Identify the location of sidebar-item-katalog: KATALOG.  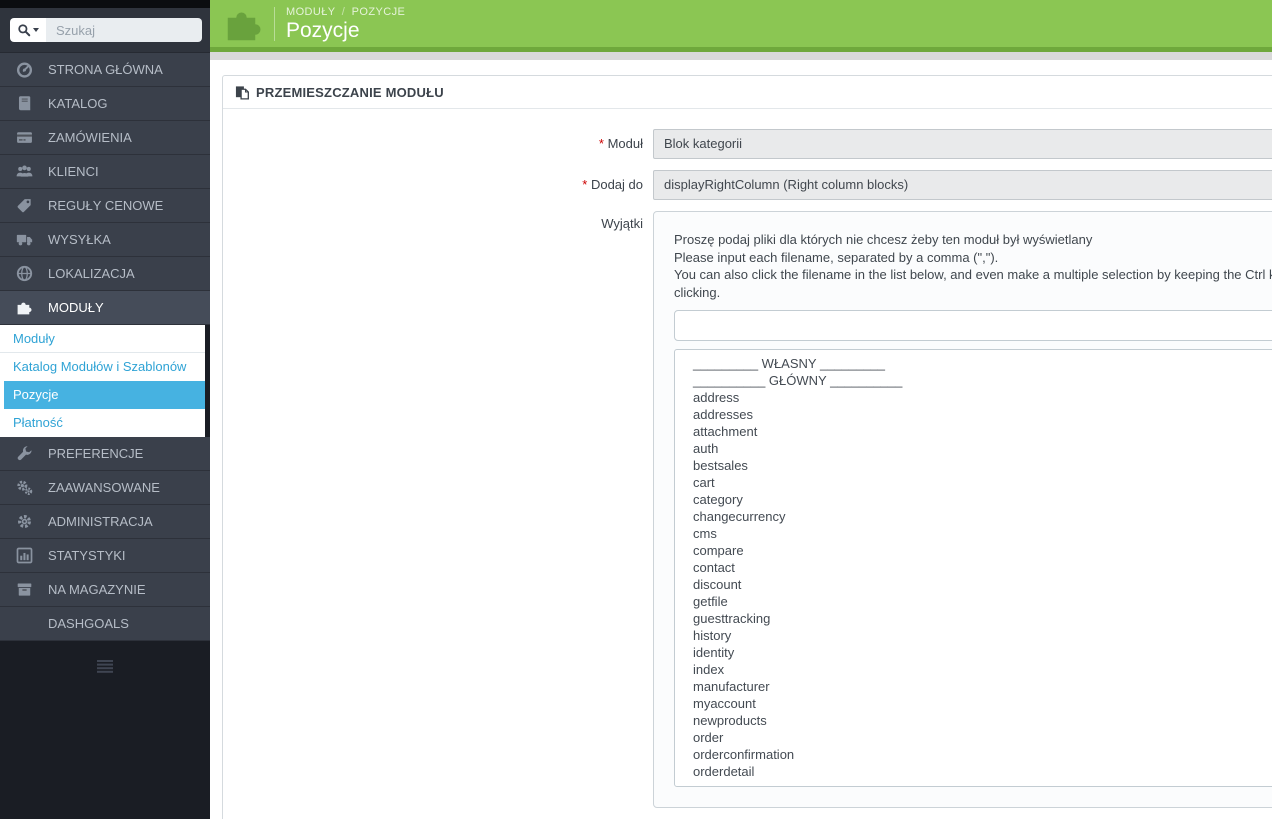
(105, 104).